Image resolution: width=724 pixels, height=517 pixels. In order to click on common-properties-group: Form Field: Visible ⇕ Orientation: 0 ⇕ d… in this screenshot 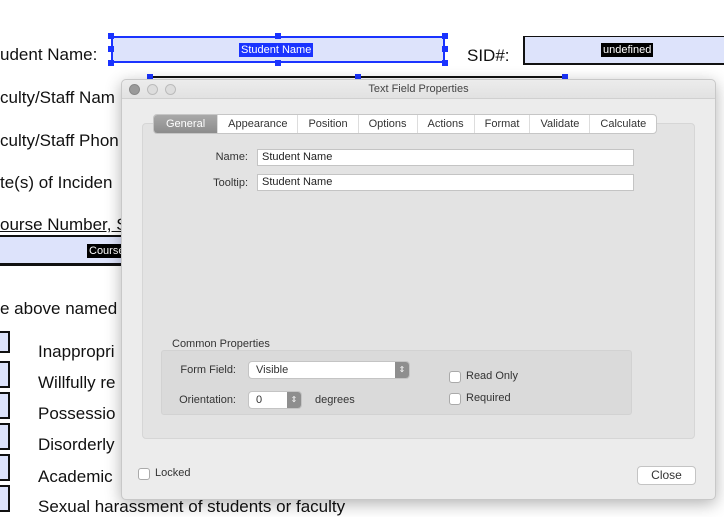, I will do `click(396, 382)`.